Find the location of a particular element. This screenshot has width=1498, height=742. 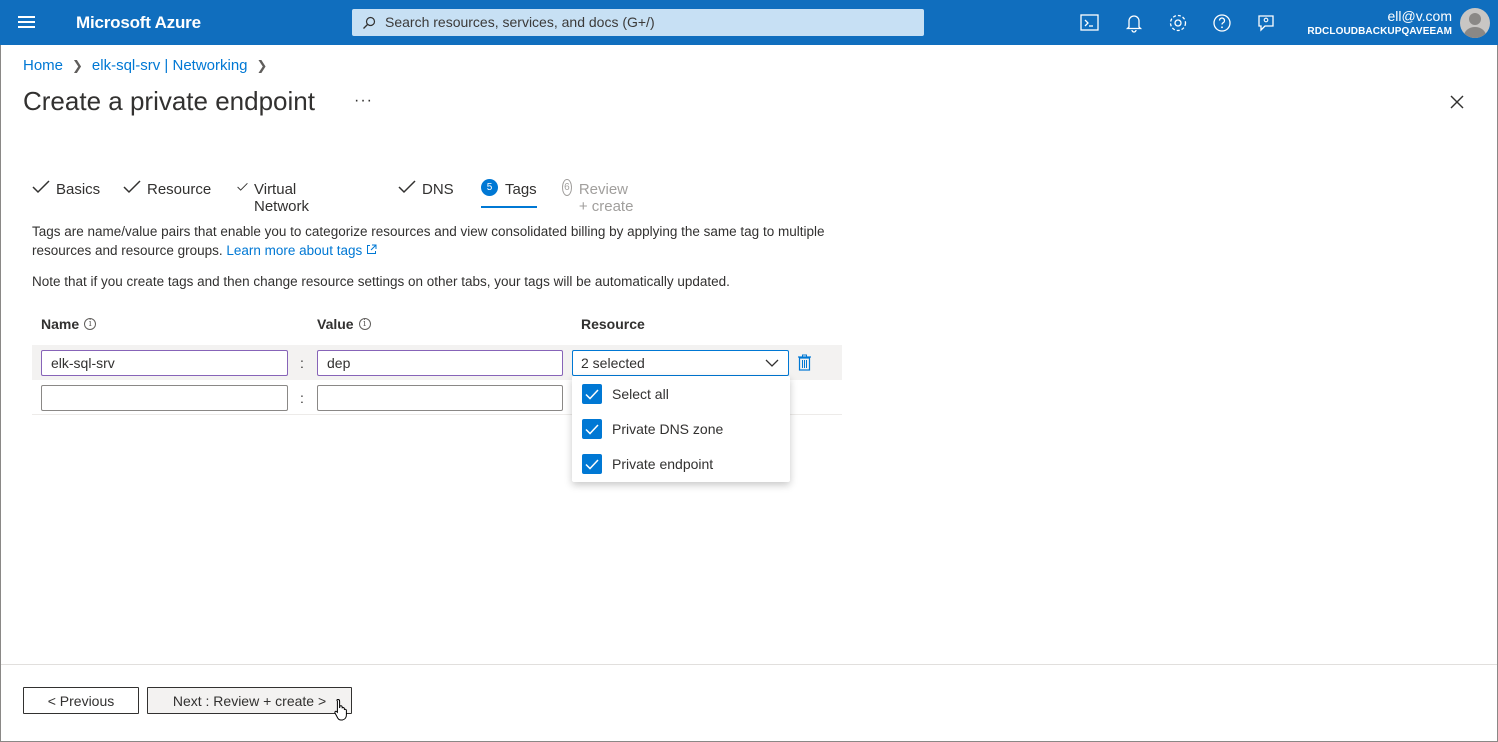

column-header-value: Value i is located at coordinates (344, 324).